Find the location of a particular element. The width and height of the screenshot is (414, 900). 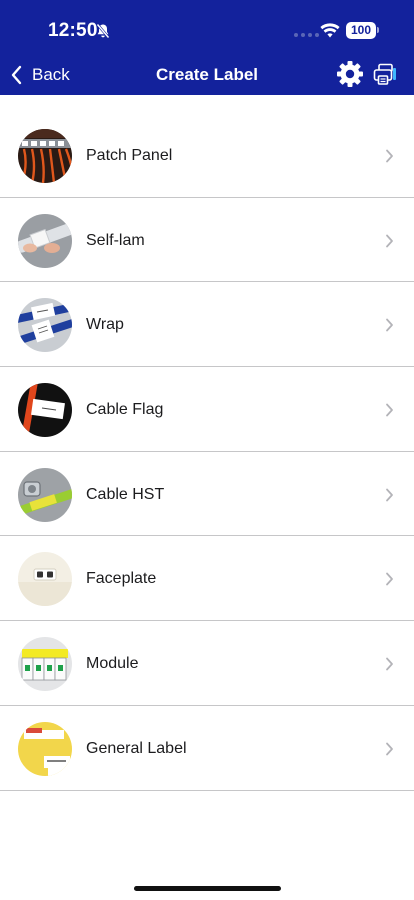

list-item-module: Module is located at coordinates (207, 663).